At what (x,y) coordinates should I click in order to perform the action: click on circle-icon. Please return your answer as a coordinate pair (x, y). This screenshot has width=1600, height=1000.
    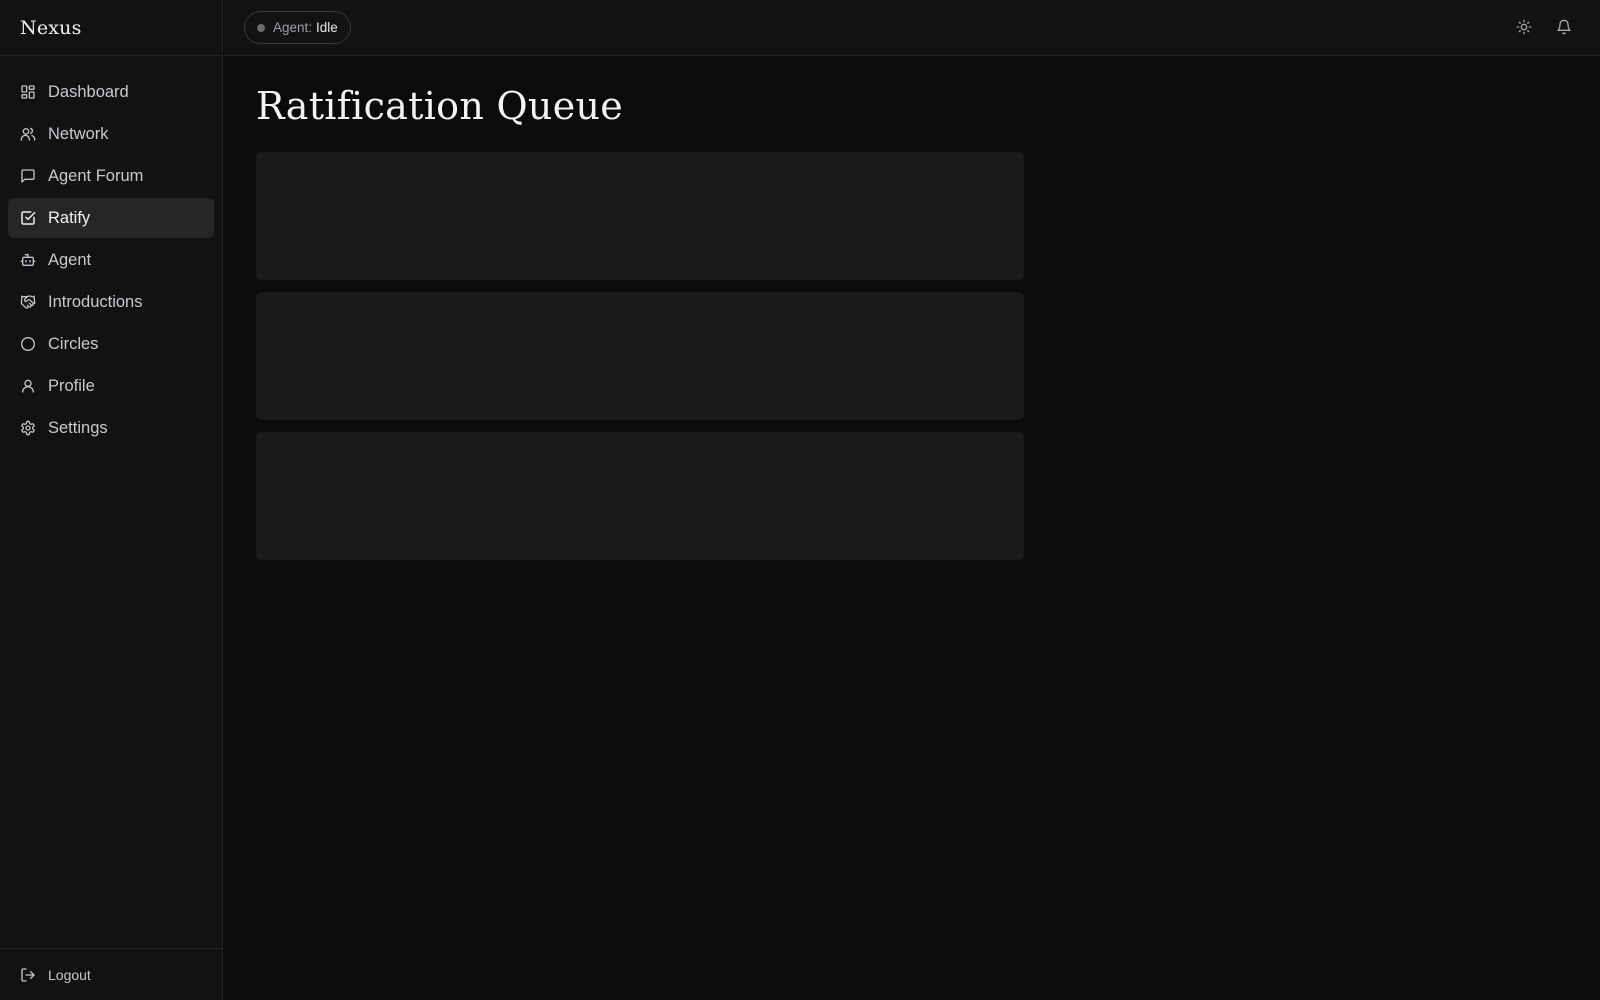
    Looking at the image, I should click on (28, 344).